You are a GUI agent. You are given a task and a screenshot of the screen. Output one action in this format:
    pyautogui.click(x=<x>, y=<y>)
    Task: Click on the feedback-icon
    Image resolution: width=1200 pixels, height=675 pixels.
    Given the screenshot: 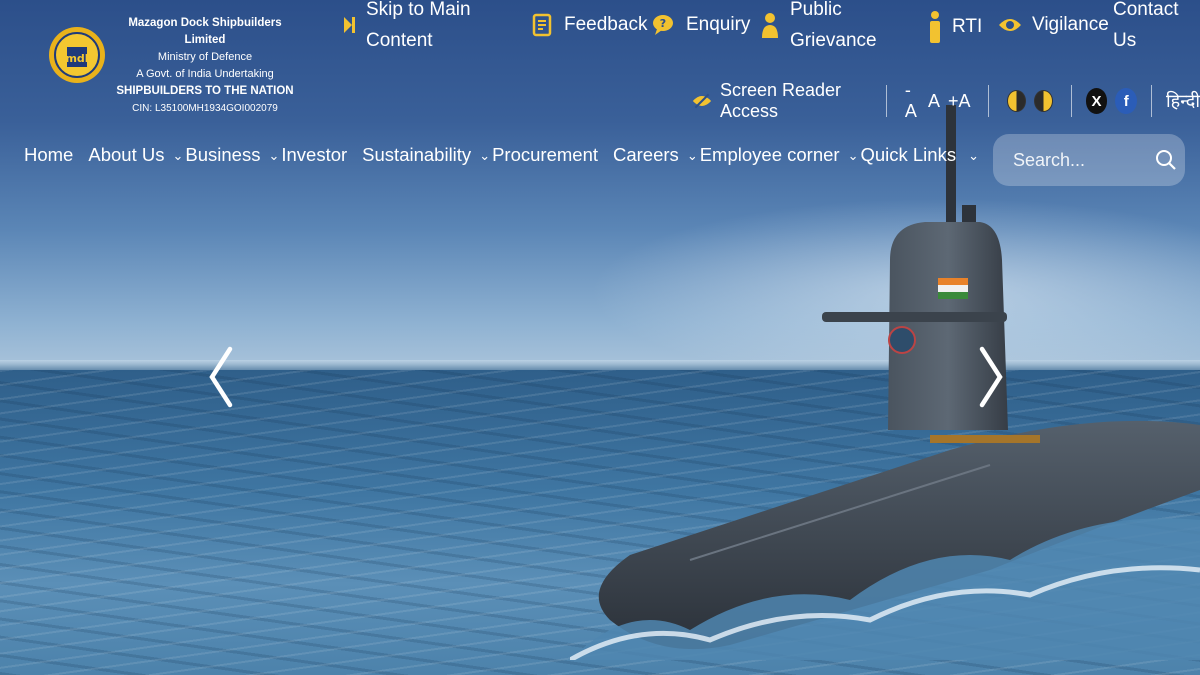 What is the action you would take?
    pyautogui.click(x=542, y=25)
    